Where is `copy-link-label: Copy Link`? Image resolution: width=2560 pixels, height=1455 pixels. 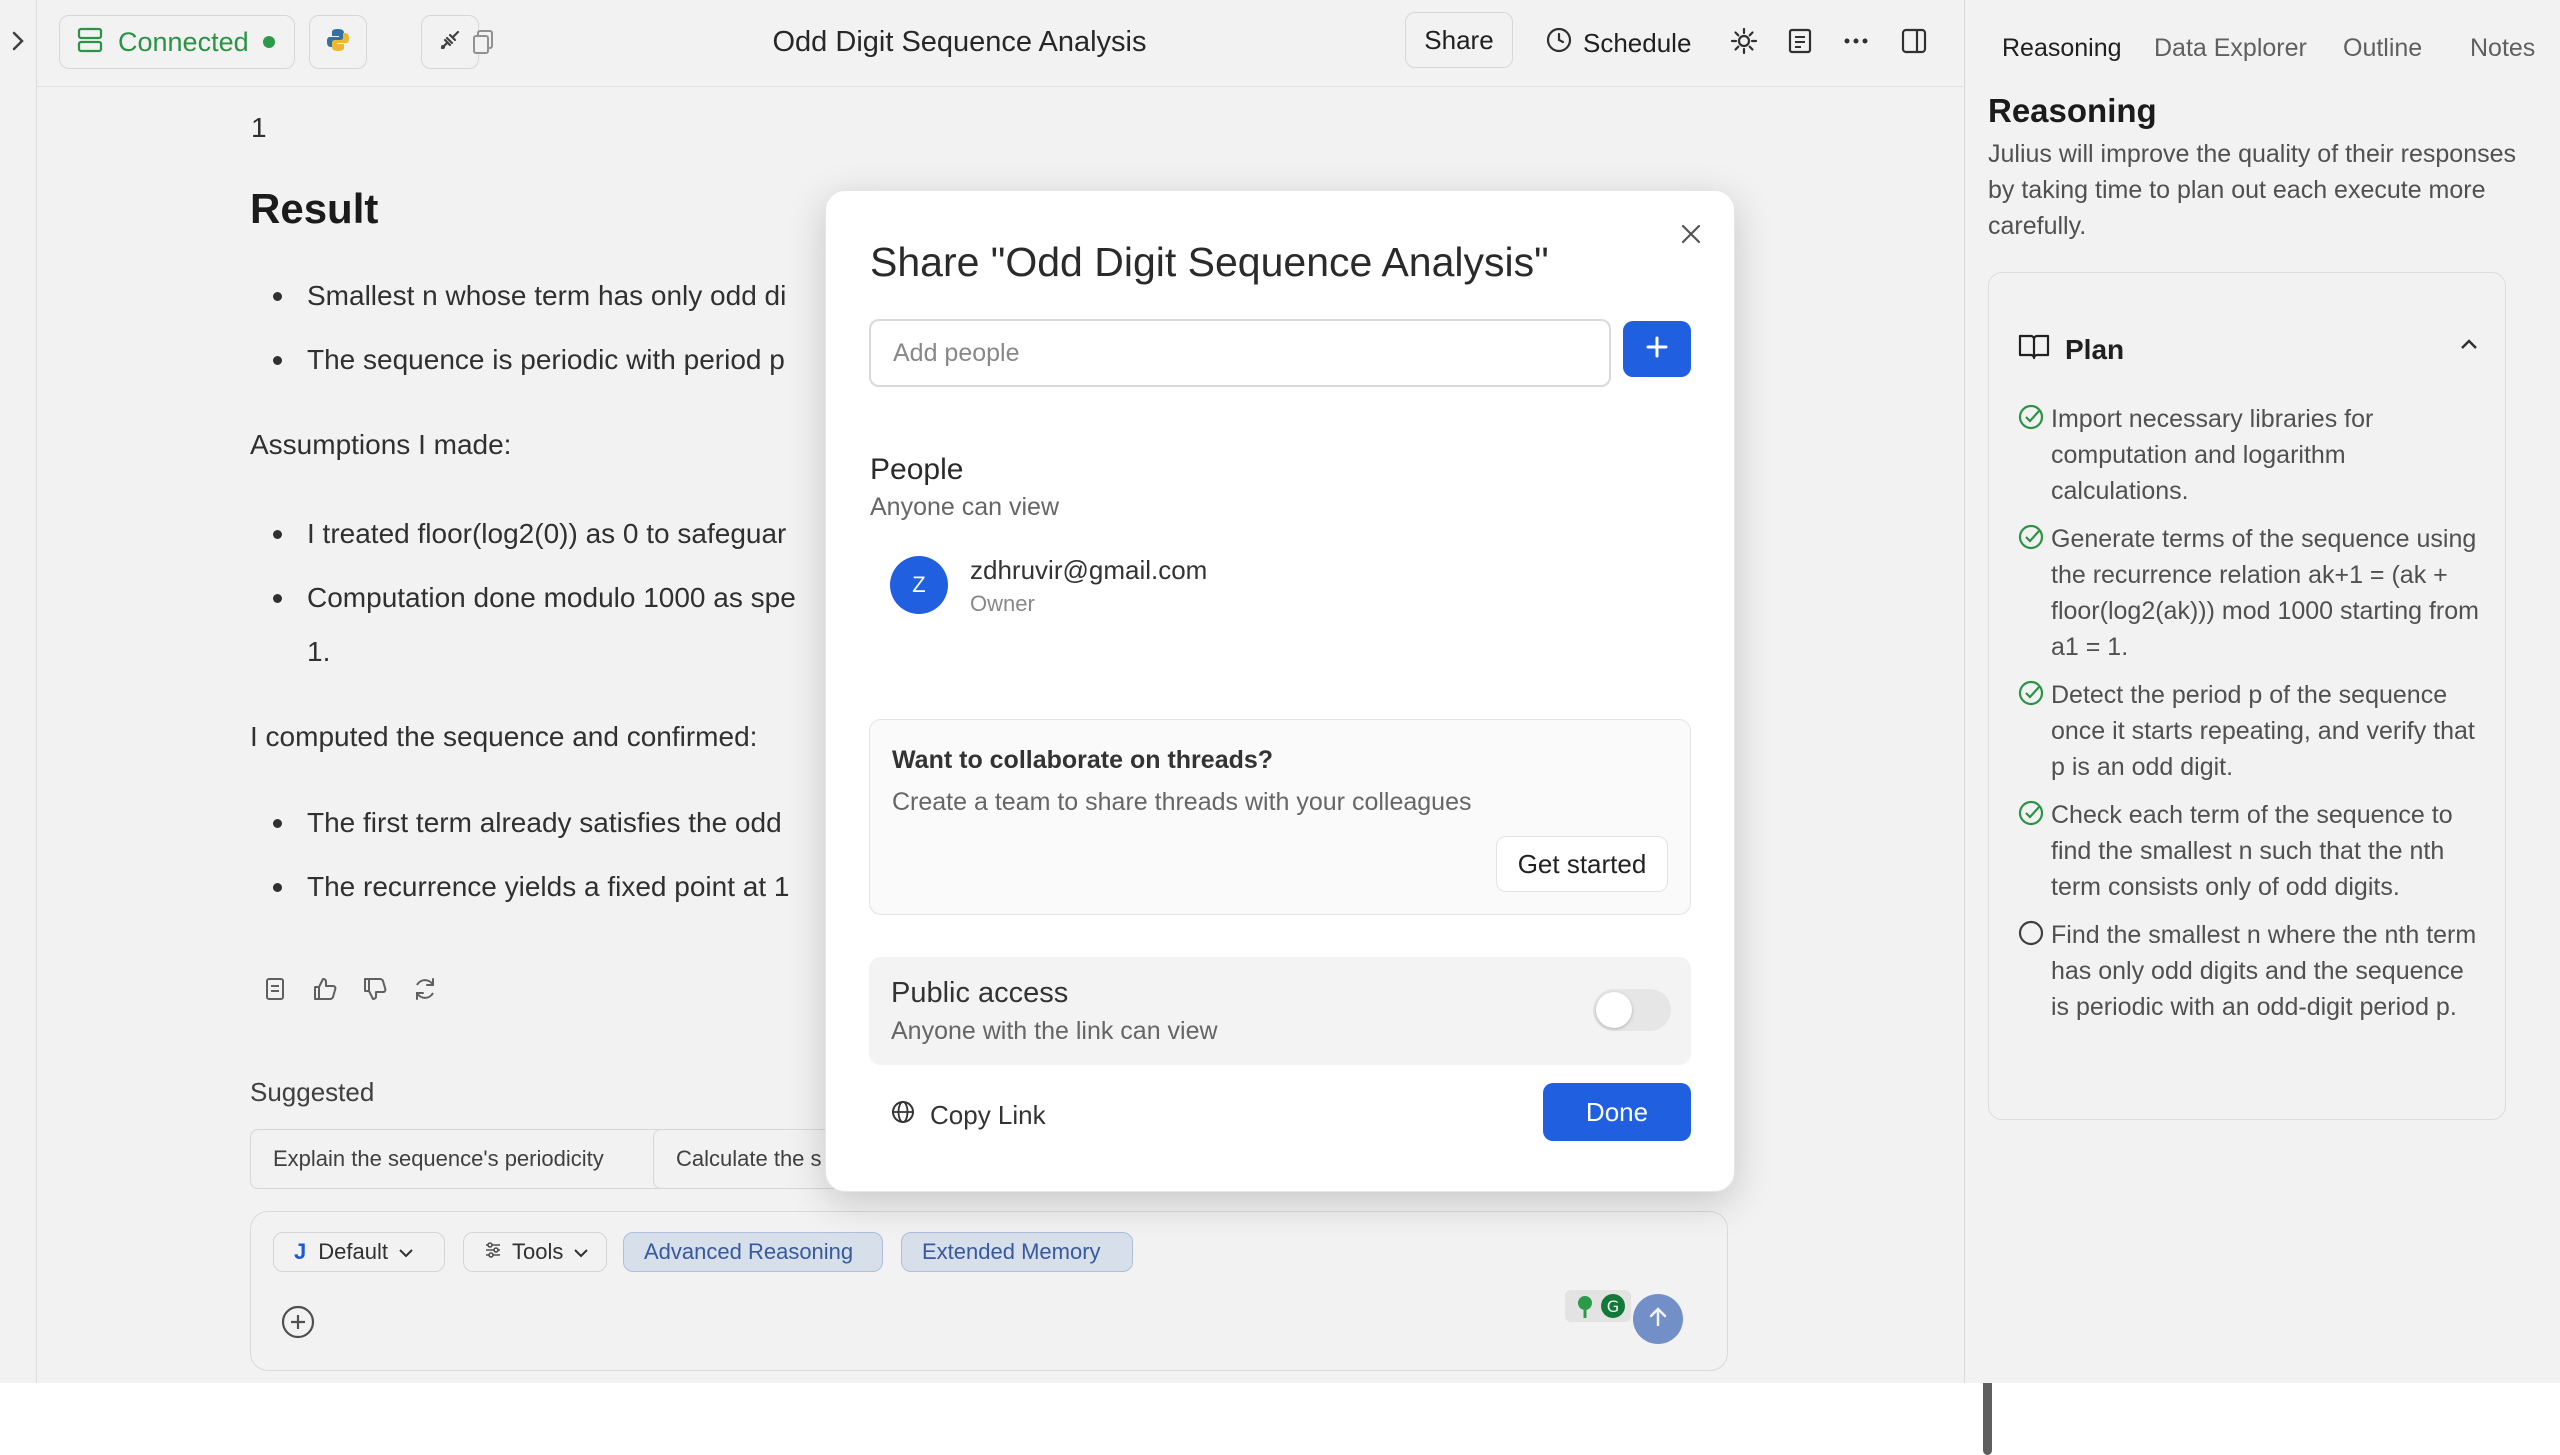
copy-link-label: Copy Link is located at coordinates (988, 1115).